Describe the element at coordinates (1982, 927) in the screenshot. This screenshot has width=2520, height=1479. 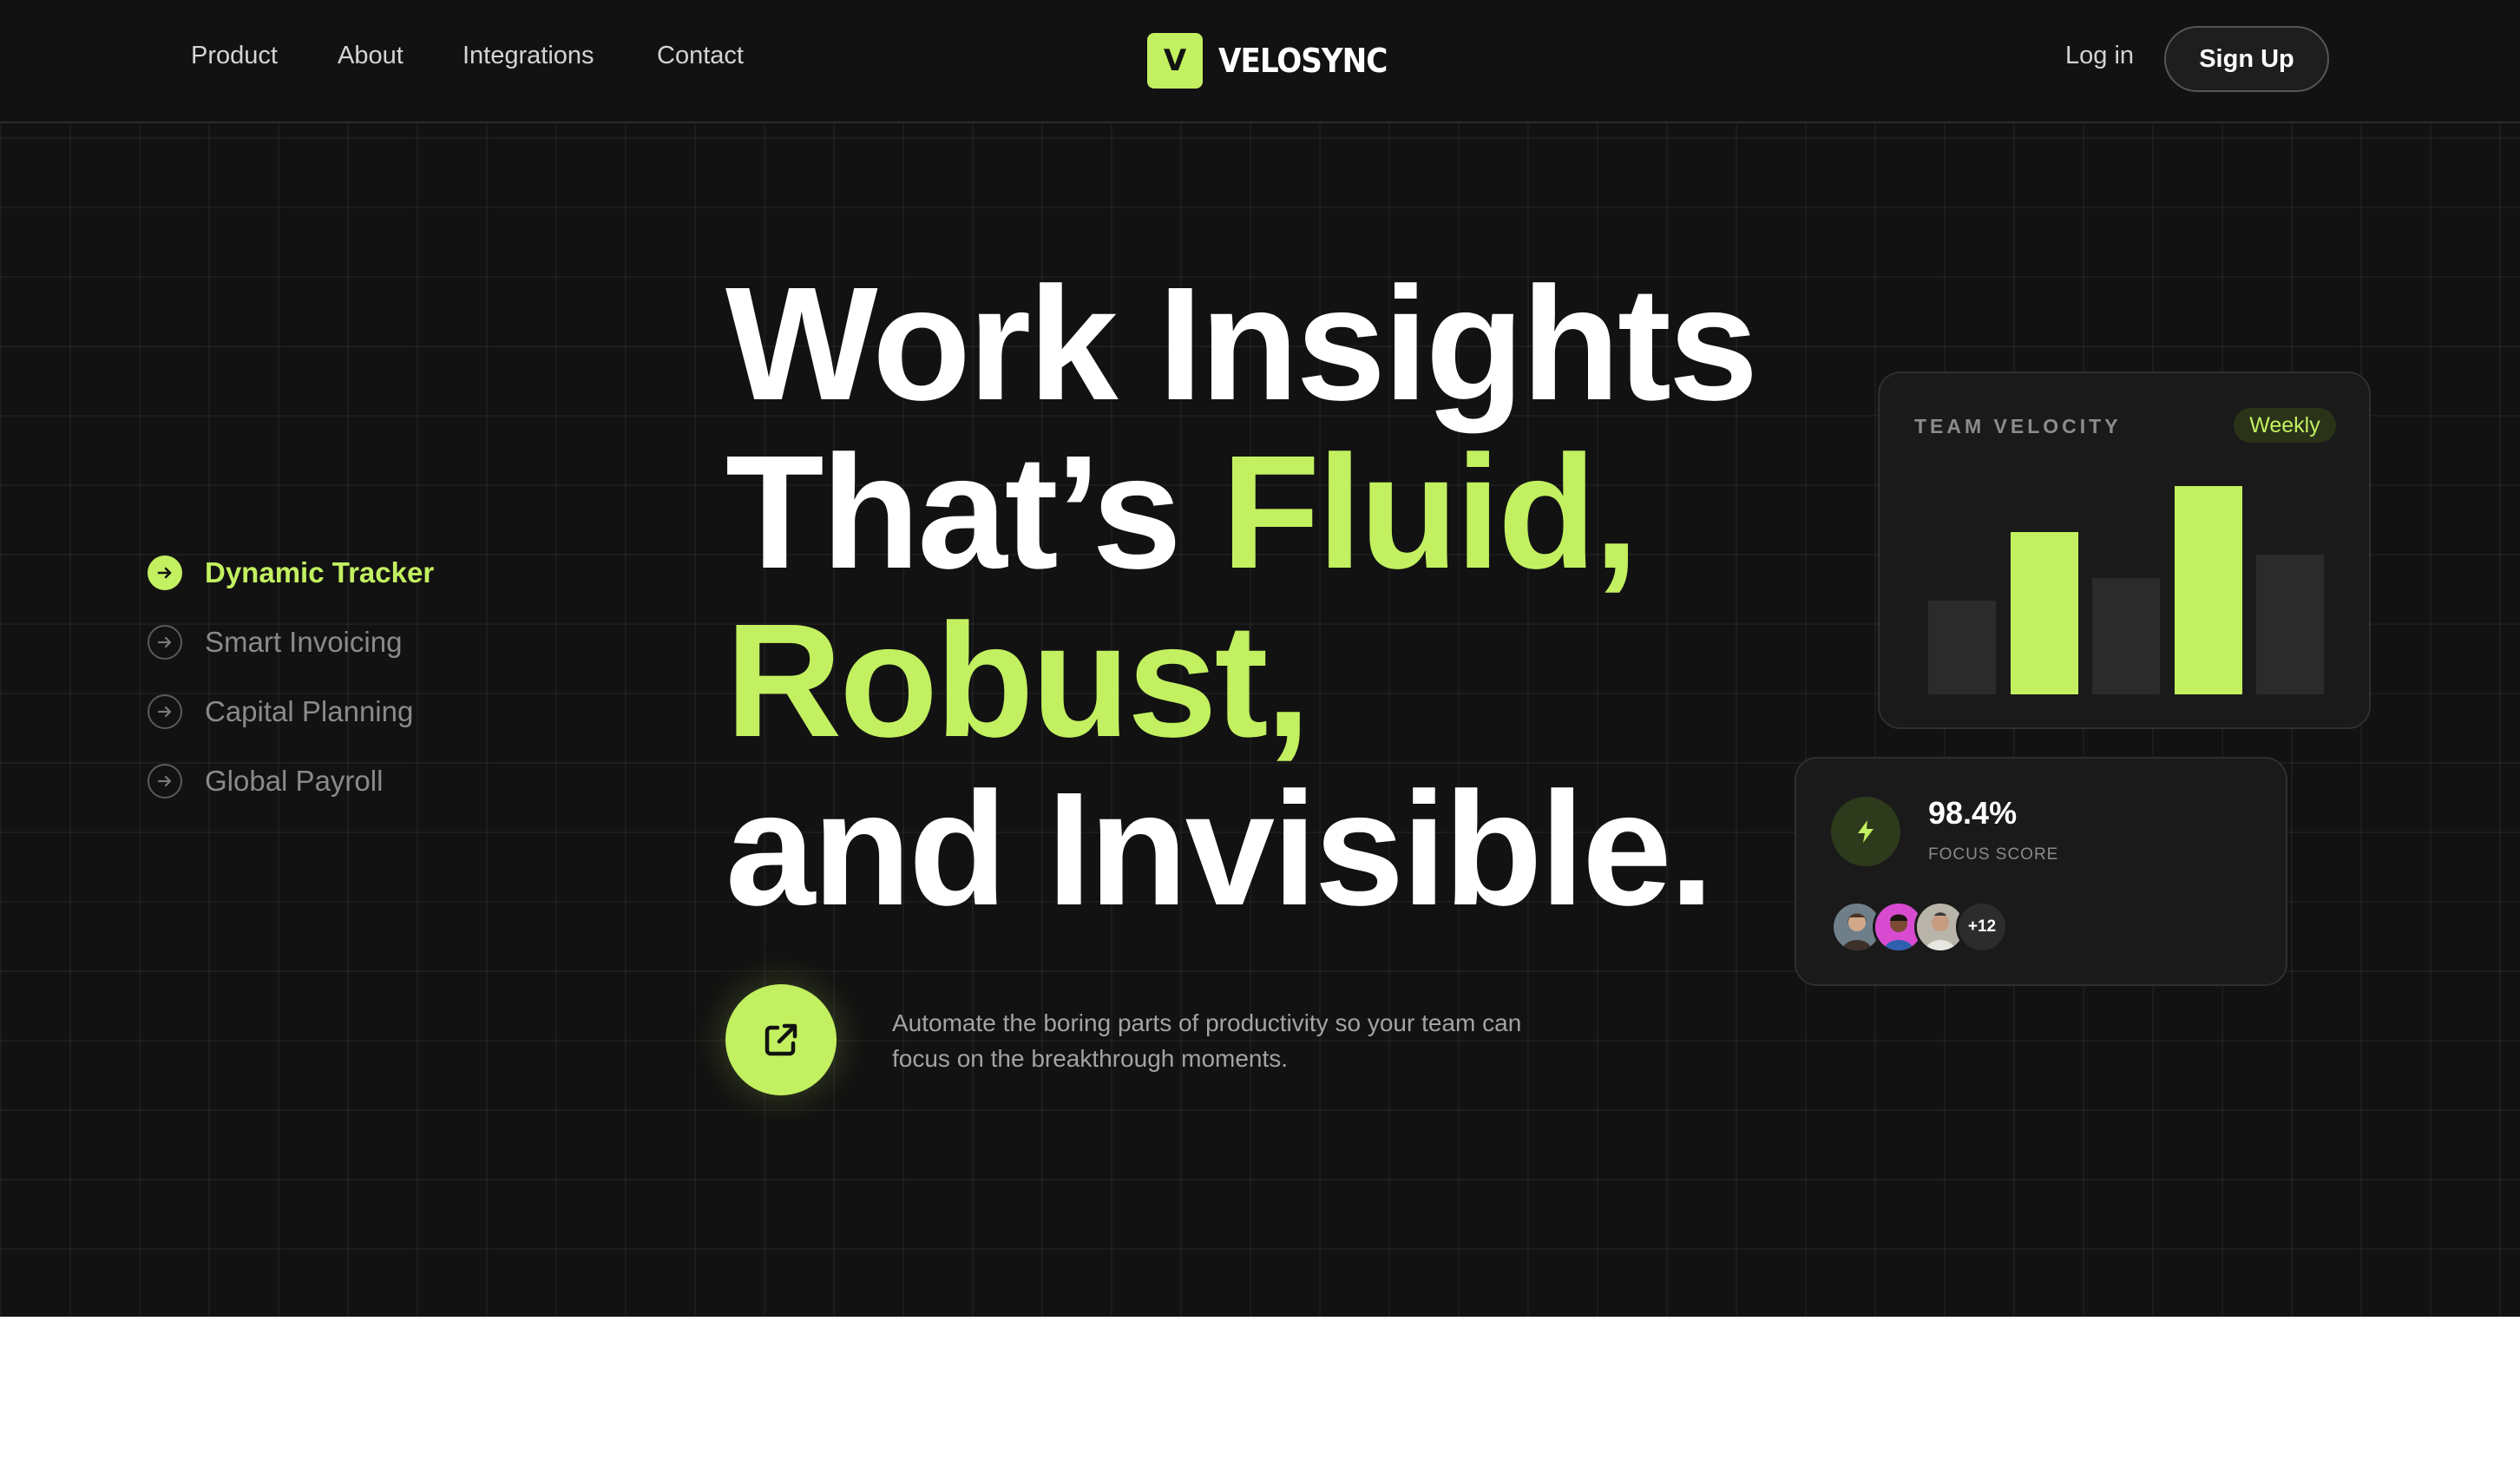
I see `more-members-badge: +12` at that location.